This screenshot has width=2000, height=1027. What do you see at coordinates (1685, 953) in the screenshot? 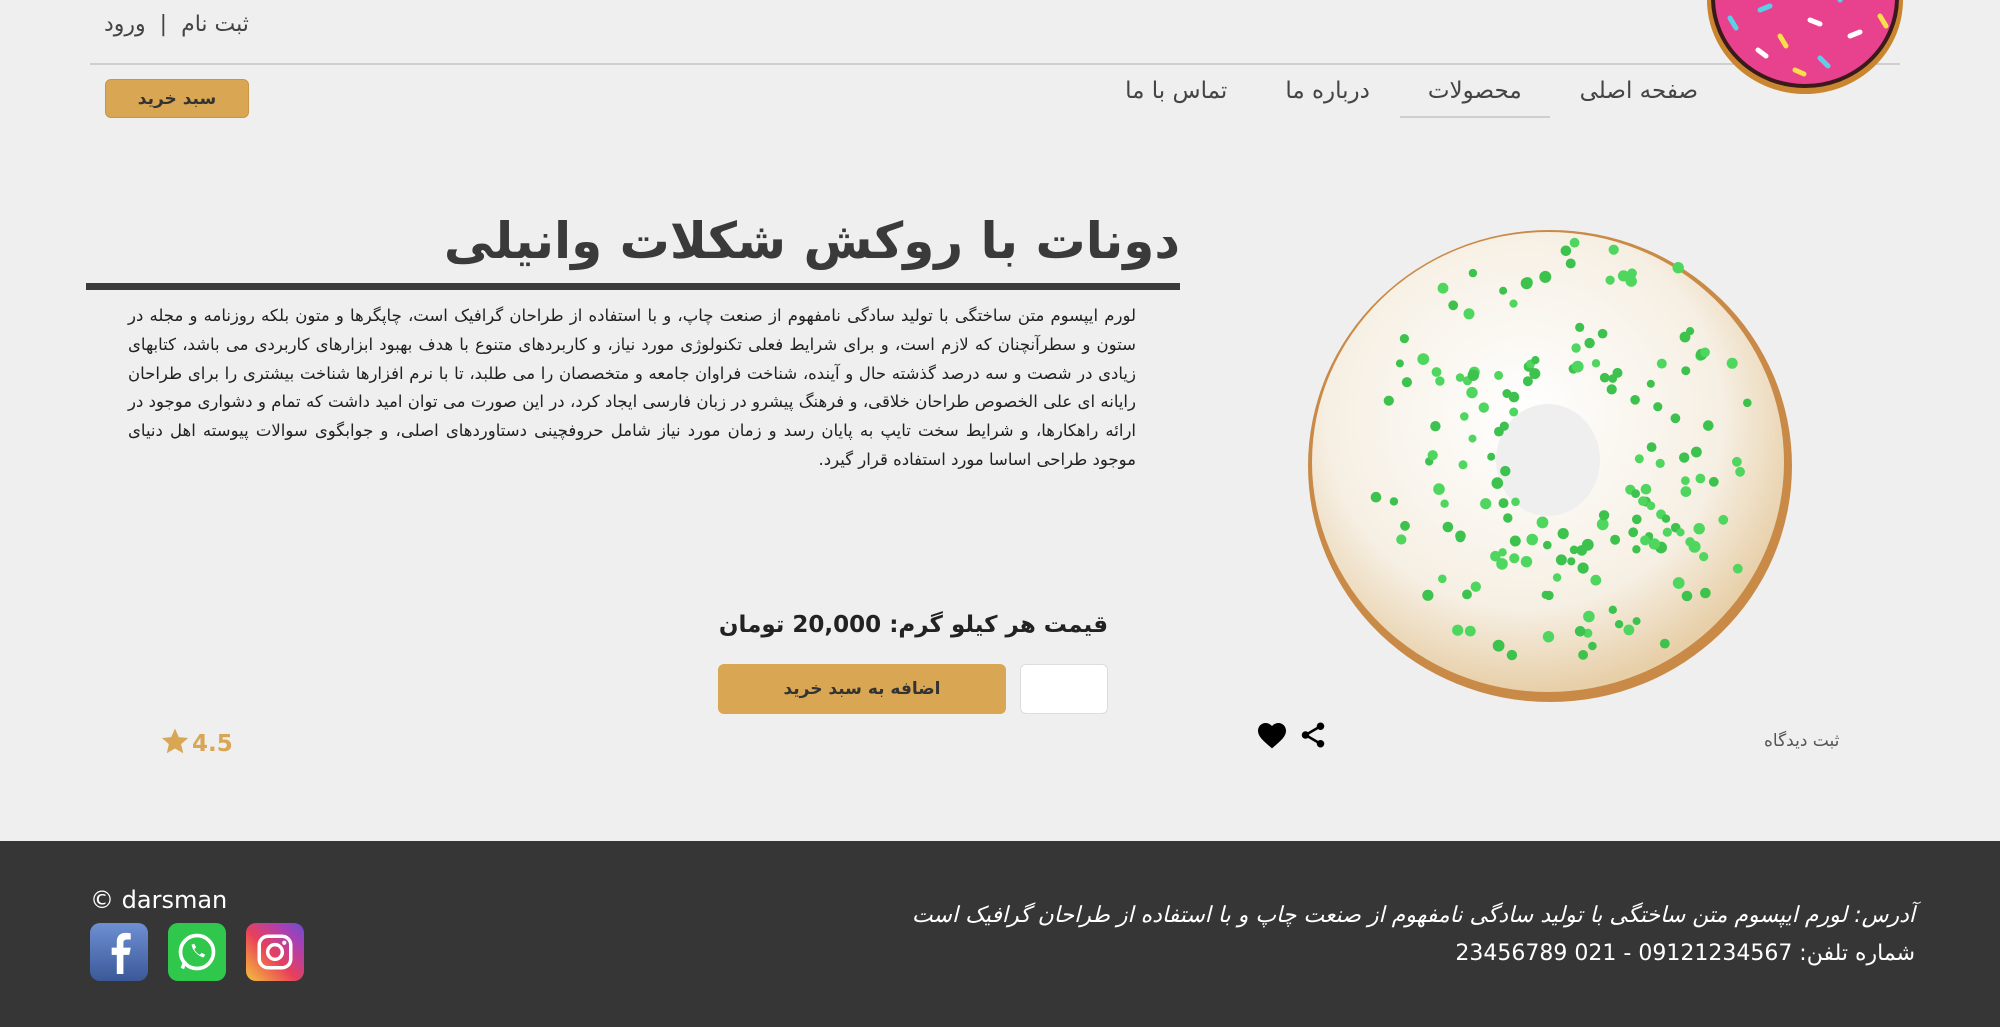
I see `footer-phone: شماره تلفن: 09121234567 - 021 23456789` at bounding box center [1685, 953].